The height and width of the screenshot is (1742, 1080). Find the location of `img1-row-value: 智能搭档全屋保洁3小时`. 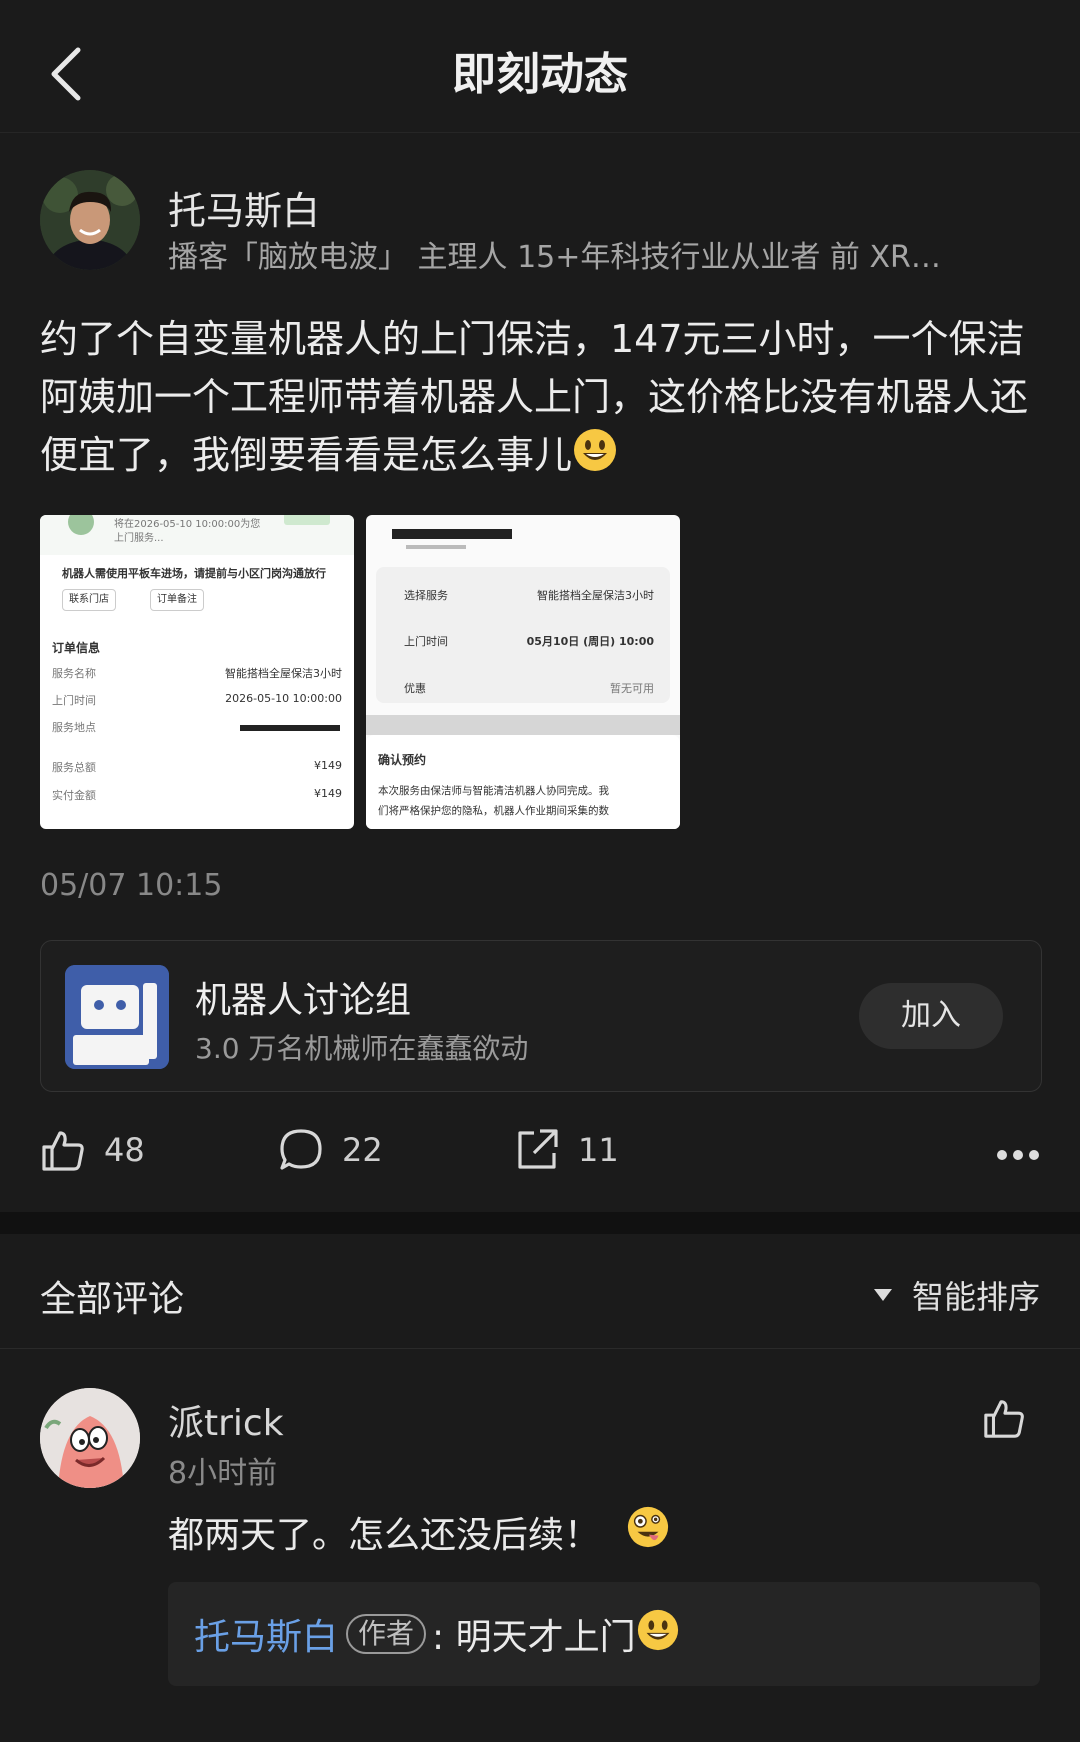

img1-row-value: 智能搭档全屋保洁3小时 is located at coordinates (283, 673).